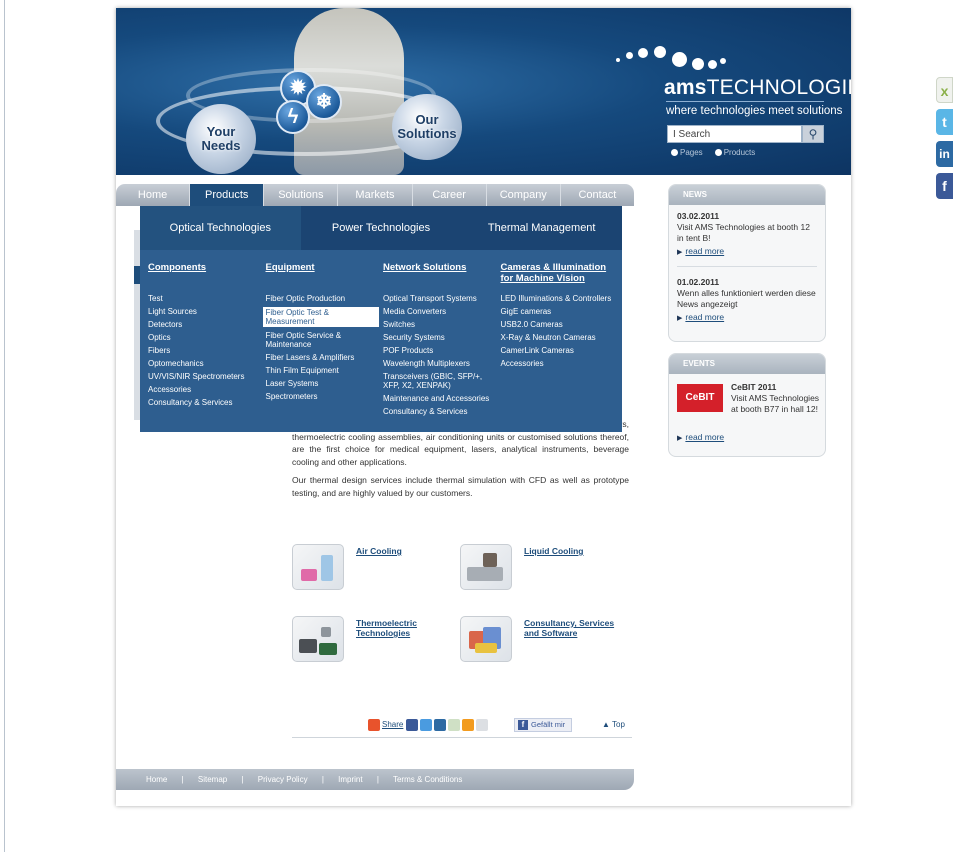 The width and height of the screenshot is (953, 852). What do you see at coordinates (301, 195) in the screenshot?
I see `nav-item-solutions: Solutions` at bounding box center [301, 195].